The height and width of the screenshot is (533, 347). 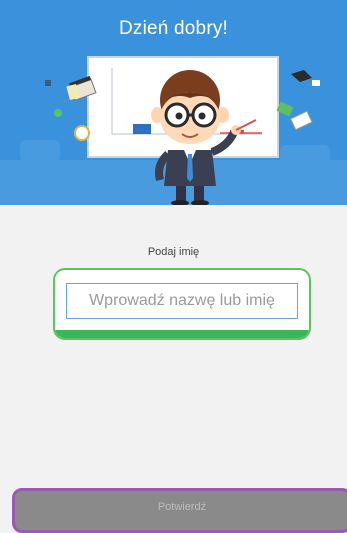 What do you see at coordinates (48, 83) in the screenshot?
I see `block-icon` at bounding box center [48, 83].